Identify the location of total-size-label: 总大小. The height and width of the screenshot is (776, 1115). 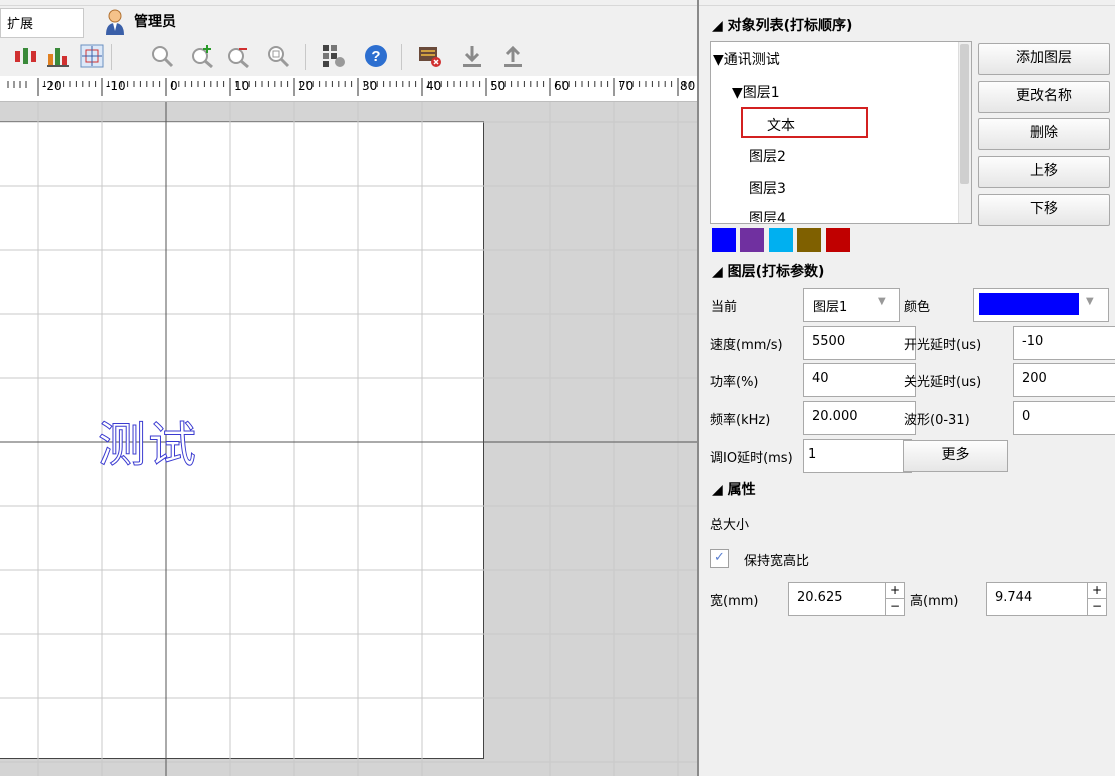
(730, 525).